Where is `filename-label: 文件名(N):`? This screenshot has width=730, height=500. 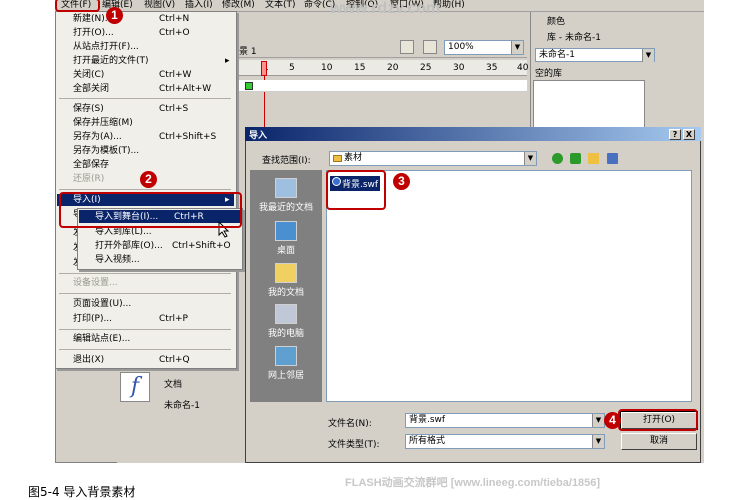 filename-label: 文件名(N): is located at coordinates (350, 424).